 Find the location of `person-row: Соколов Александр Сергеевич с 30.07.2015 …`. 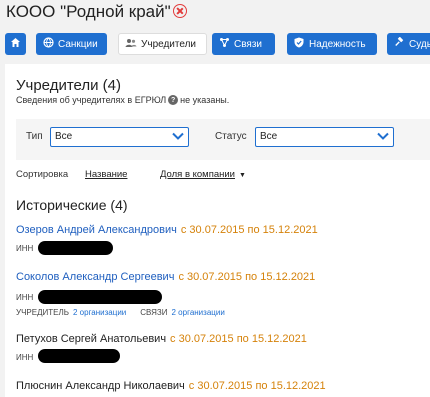

person-row: Соколов Александр Сергеевич с 30.07.2015 … is located at coordinates (165, 277).